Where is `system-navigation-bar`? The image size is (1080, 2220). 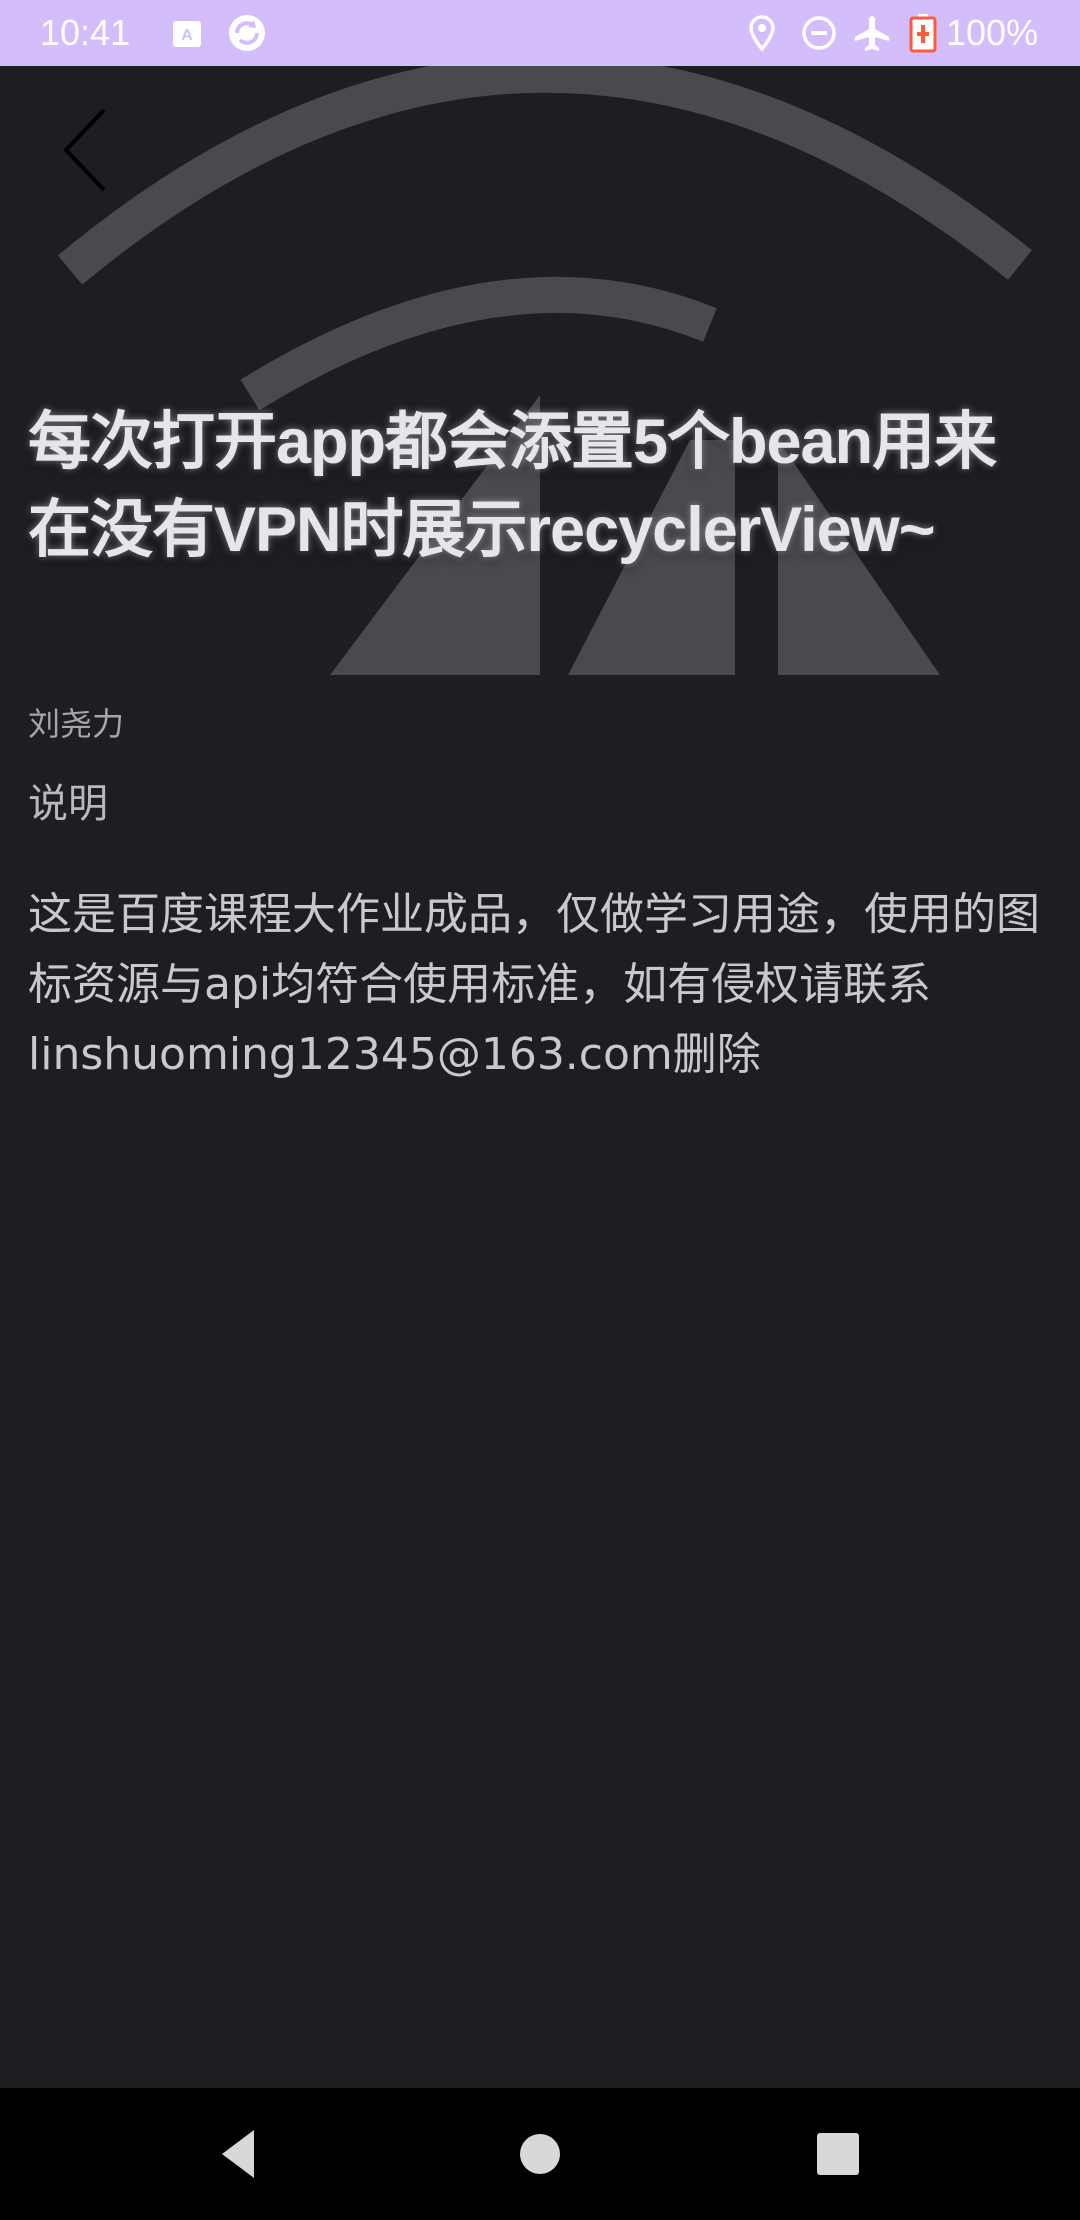
system-navigation-bar is located at coordinates (540, 2154).